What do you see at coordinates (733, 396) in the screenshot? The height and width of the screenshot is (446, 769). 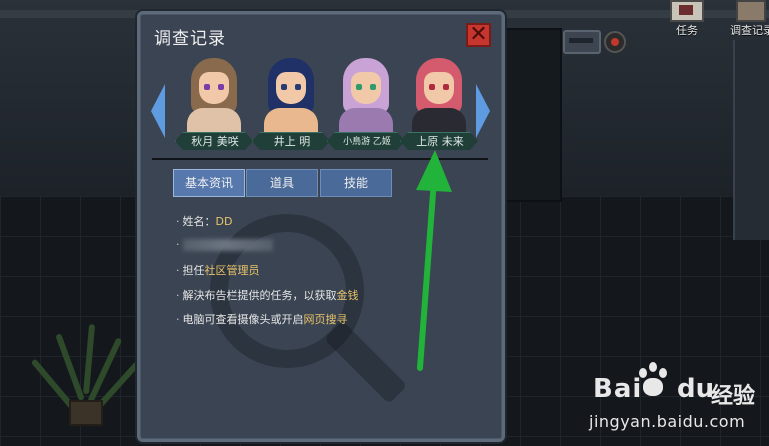 I see `jingyan-brand: 经验` at bounding box center [733, 396].